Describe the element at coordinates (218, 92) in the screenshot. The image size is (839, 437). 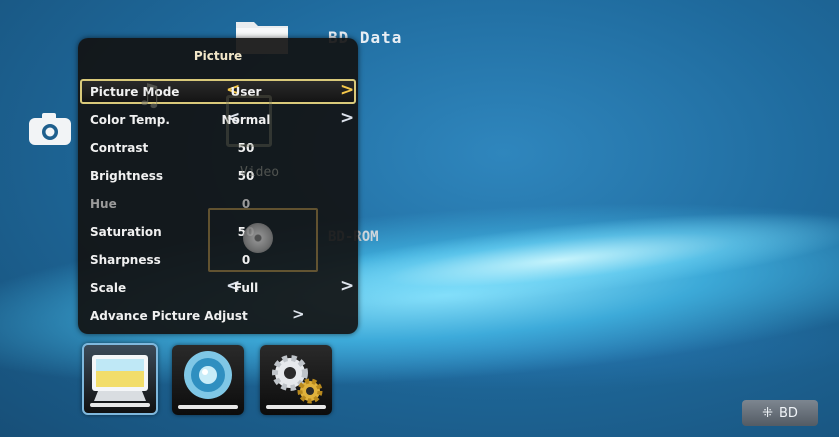
I see `row-picture-mode: Picture Mode < User >` at that location.